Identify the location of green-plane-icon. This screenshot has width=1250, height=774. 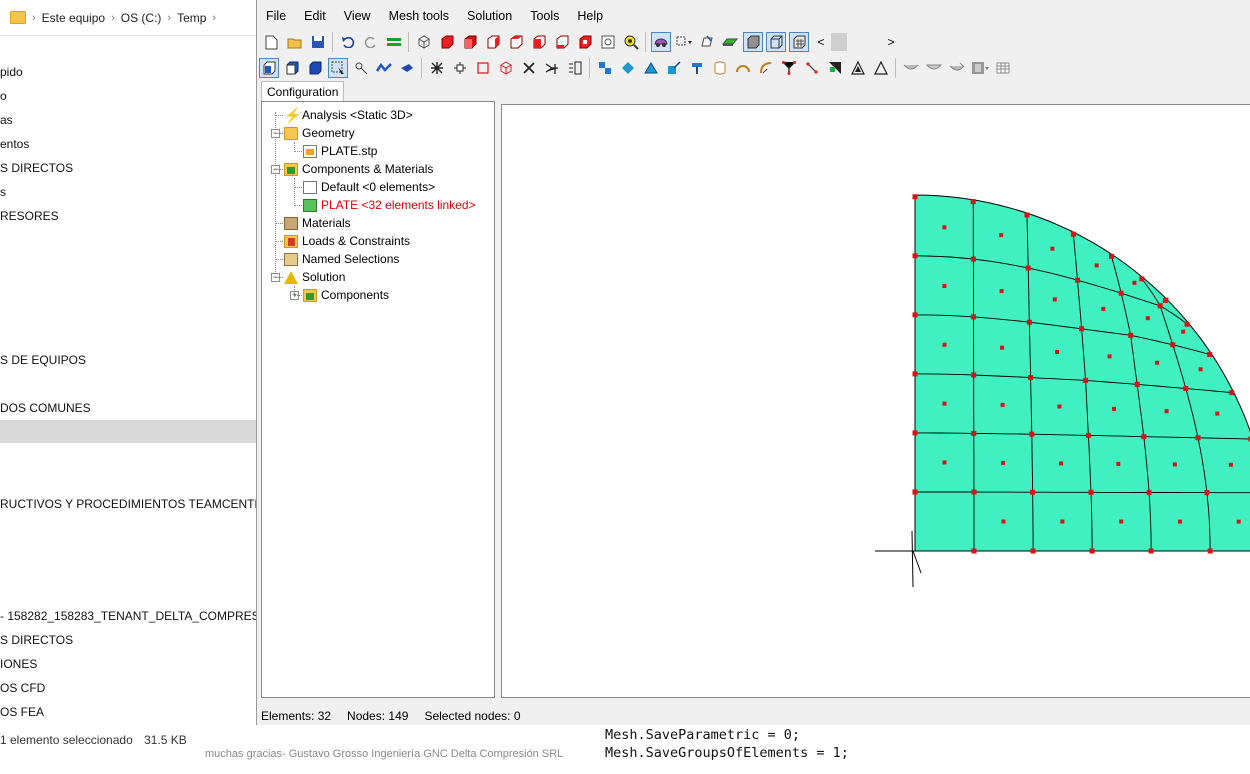
(730, 42).